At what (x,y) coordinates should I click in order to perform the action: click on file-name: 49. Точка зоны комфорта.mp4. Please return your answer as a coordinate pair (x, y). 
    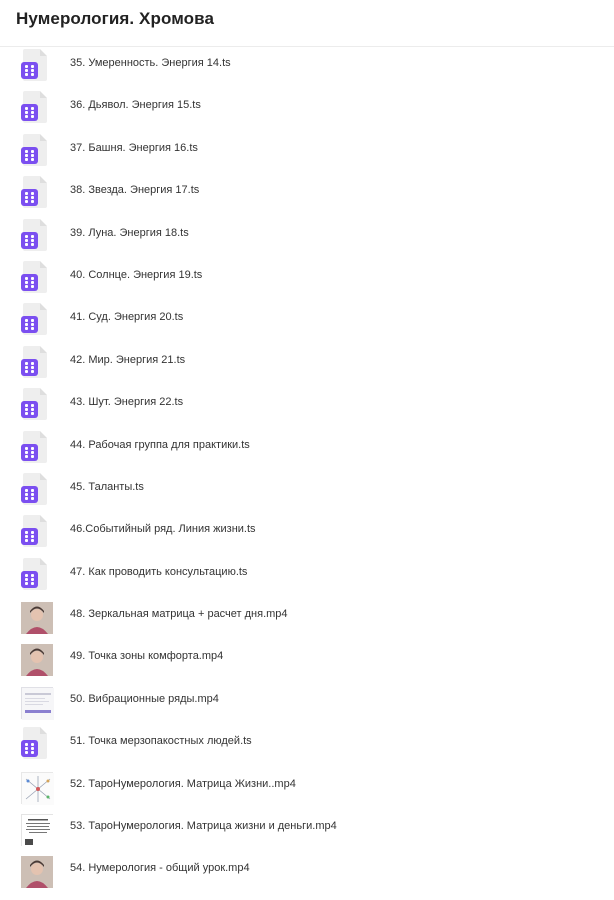
    Looking at the image, I should click on (146, 656).